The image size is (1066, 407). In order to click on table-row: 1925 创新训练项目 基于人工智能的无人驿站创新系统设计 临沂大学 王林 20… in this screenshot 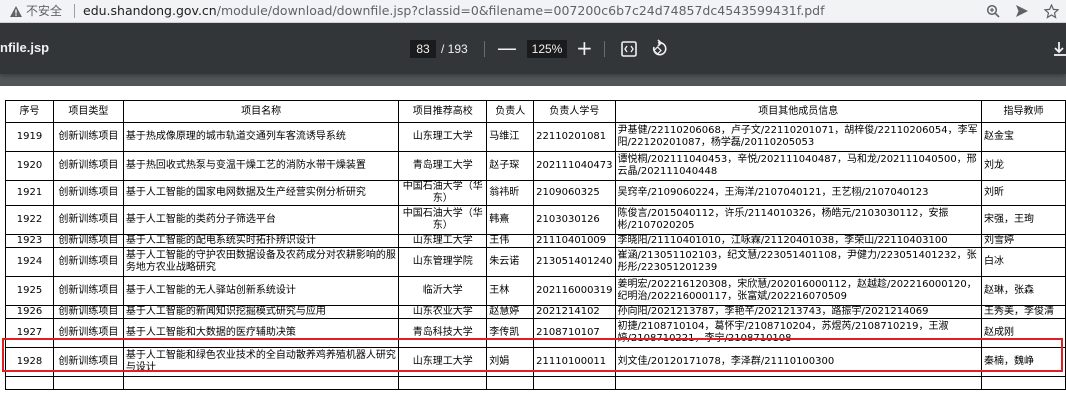, I will do `click(535, 291)`.